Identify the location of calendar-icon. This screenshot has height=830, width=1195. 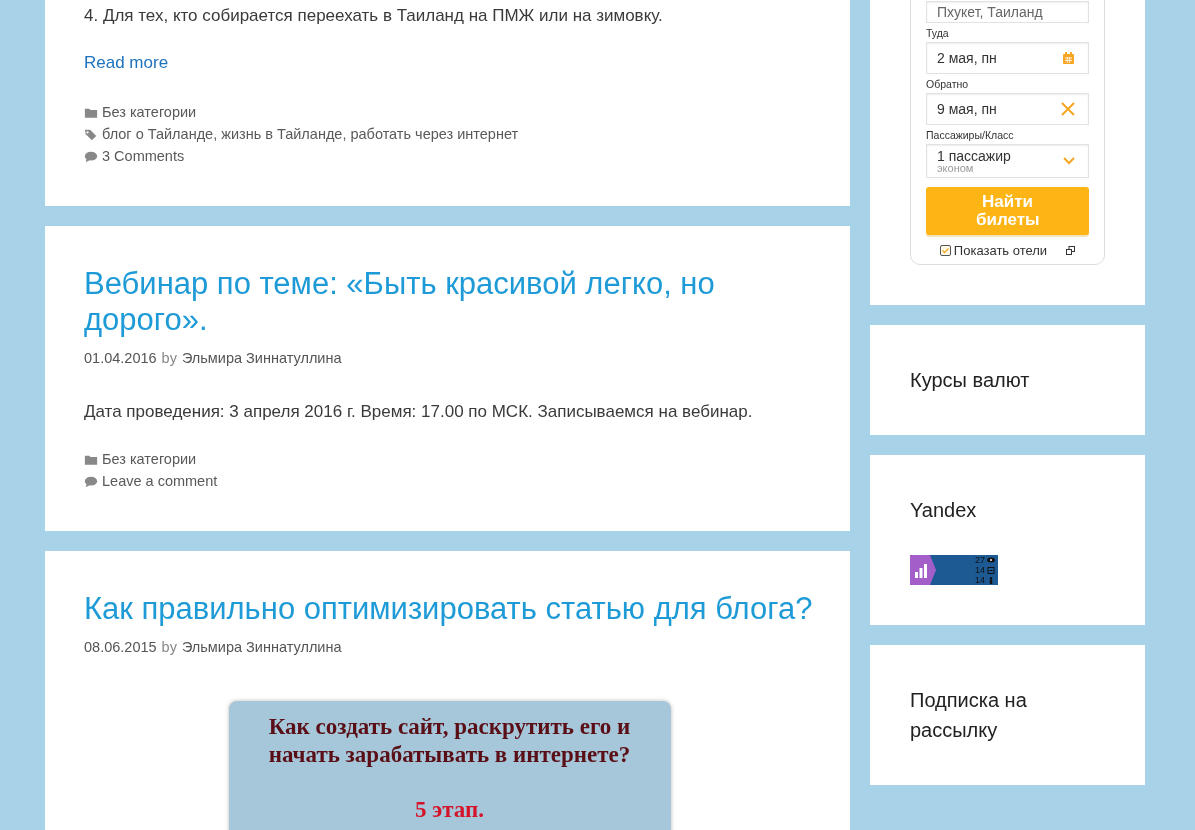
(1068, 58).